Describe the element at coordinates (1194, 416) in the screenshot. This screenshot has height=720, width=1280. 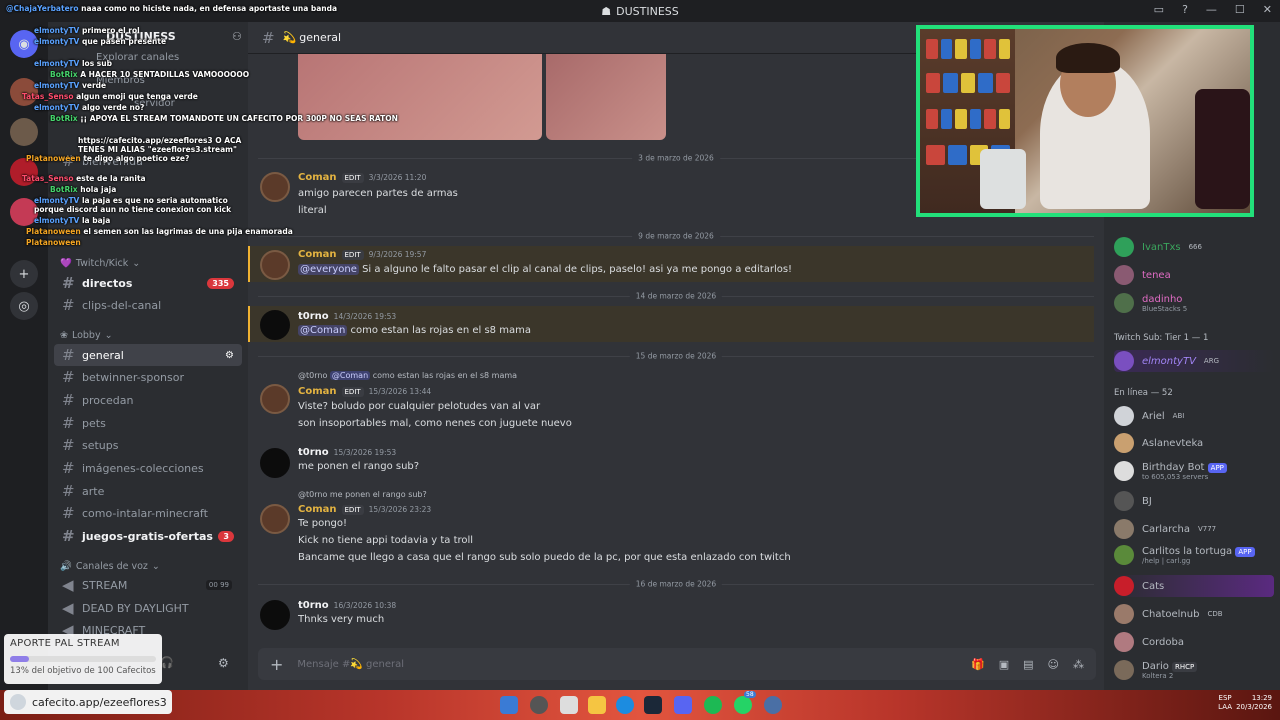
I see `member-item: Ariel ABI` at that location.